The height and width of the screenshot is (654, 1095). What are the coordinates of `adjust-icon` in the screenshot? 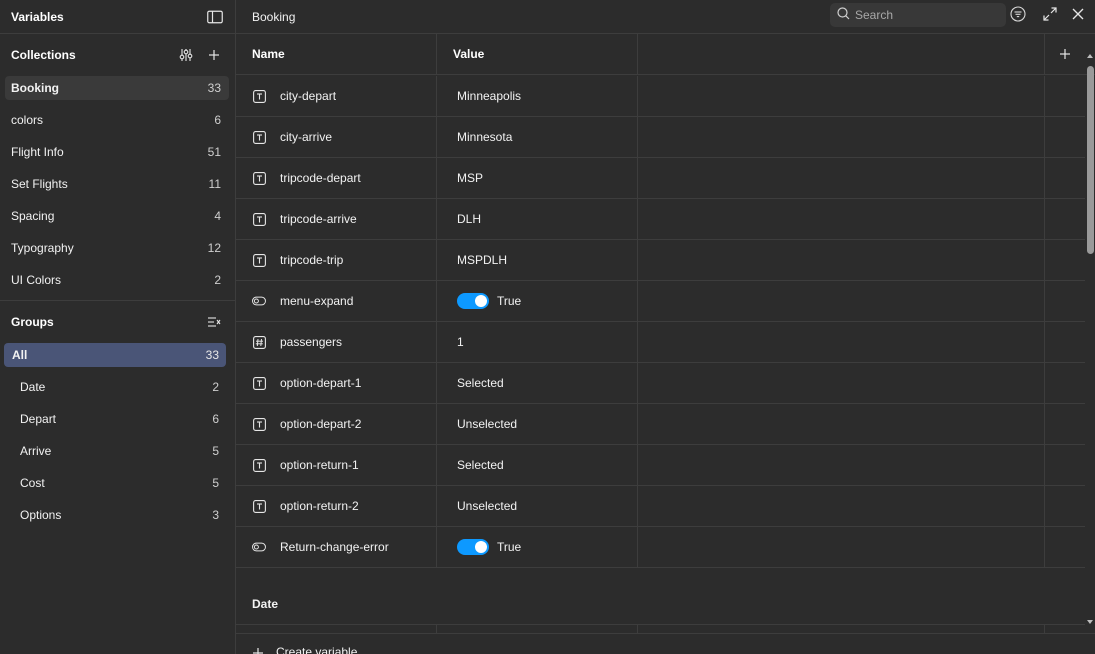 It's located at (186, 55).